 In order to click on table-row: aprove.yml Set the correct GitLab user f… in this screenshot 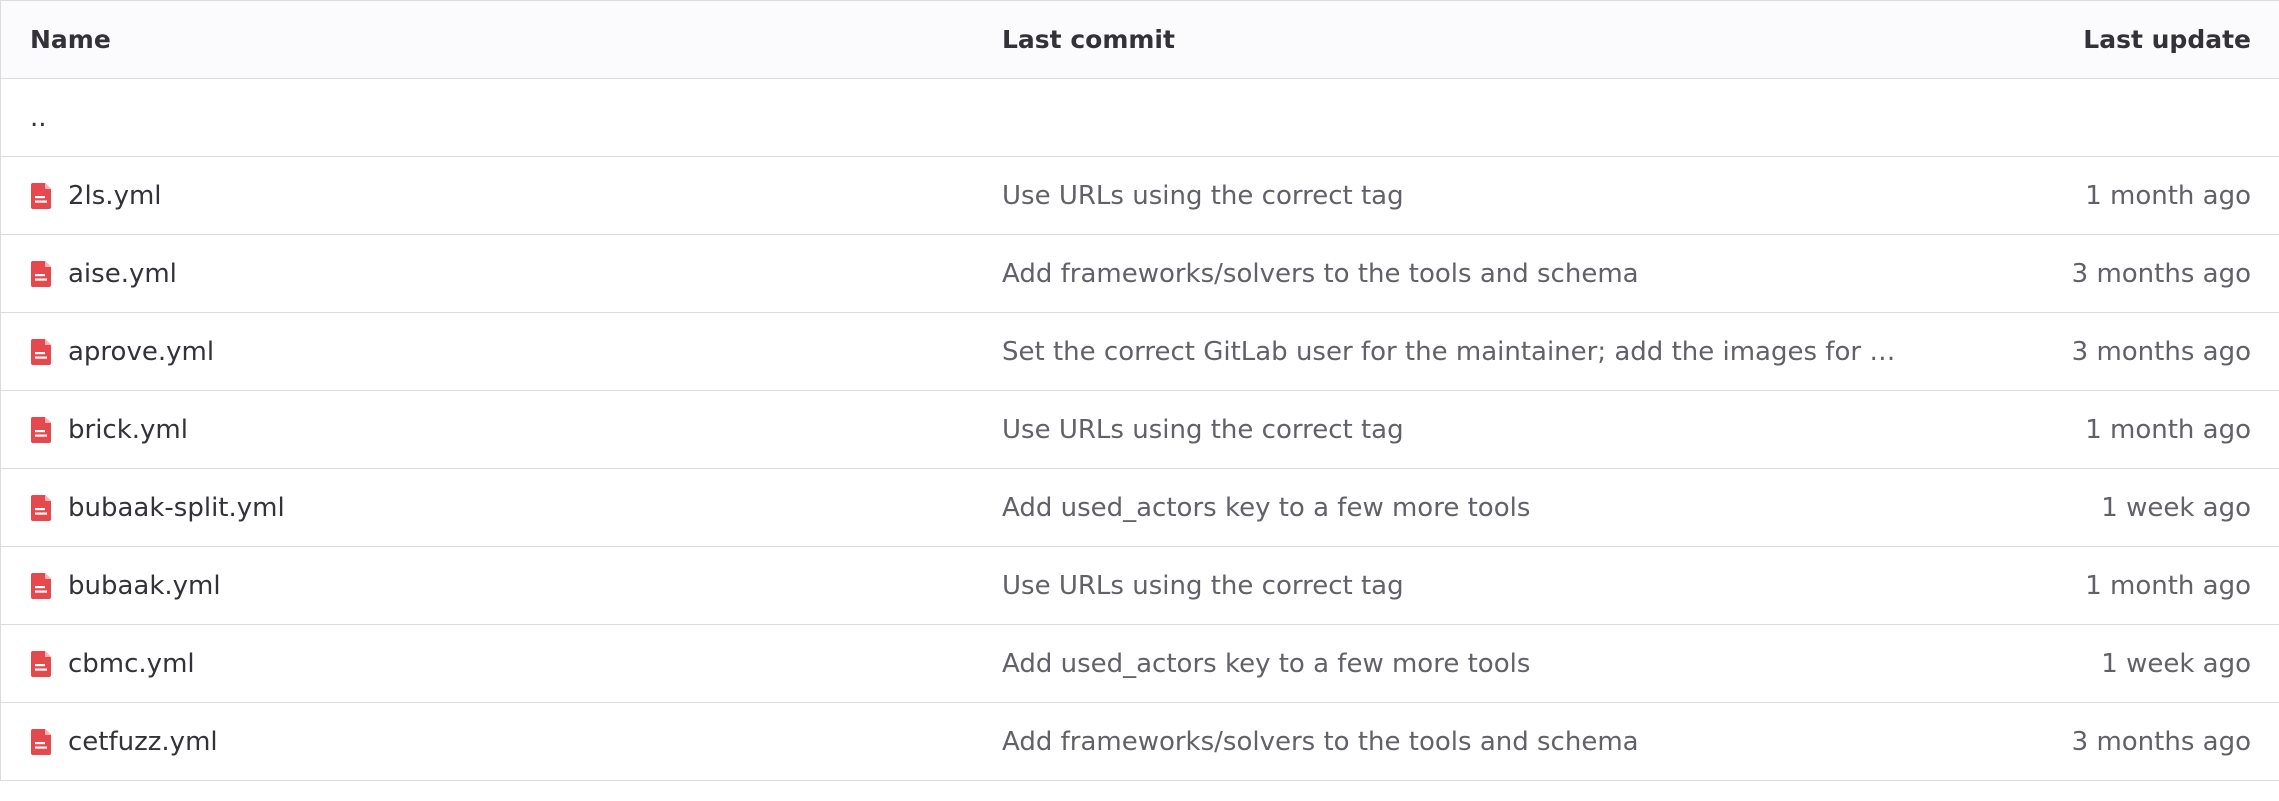, I will do `click(1139, 351)`.